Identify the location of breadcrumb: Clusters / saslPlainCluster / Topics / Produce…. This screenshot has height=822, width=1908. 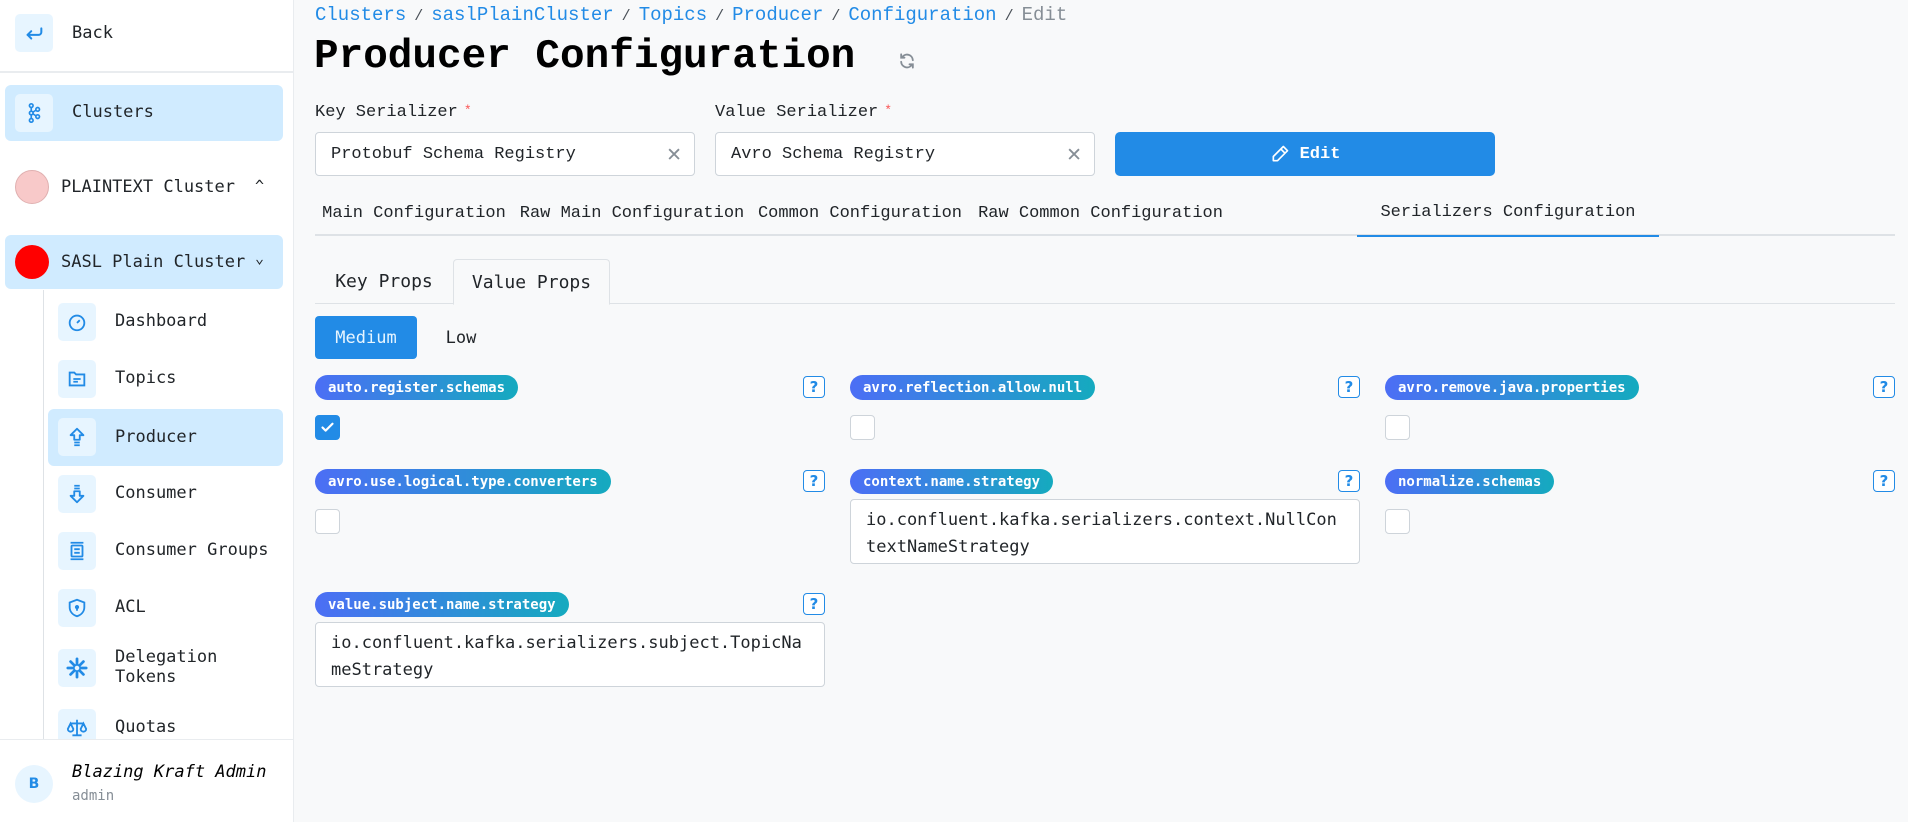
(691, 15).